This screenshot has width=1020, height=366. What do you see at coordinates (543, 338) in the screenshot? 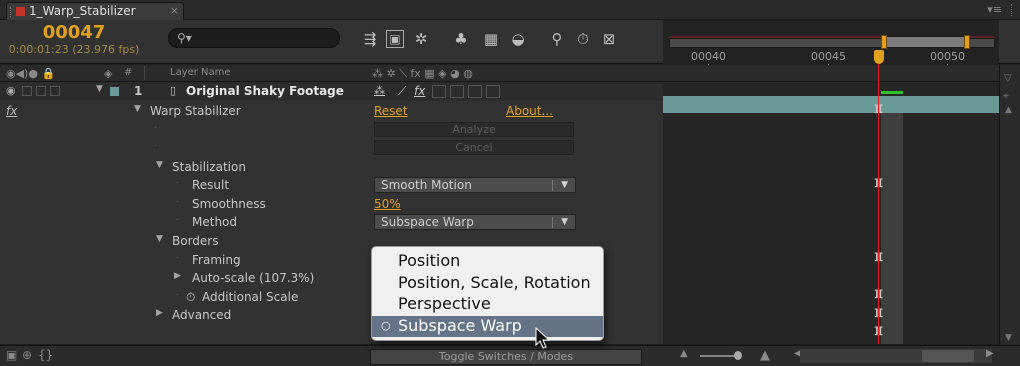
I see `mouse-pointer-icon` at bounding box center [543, 338].